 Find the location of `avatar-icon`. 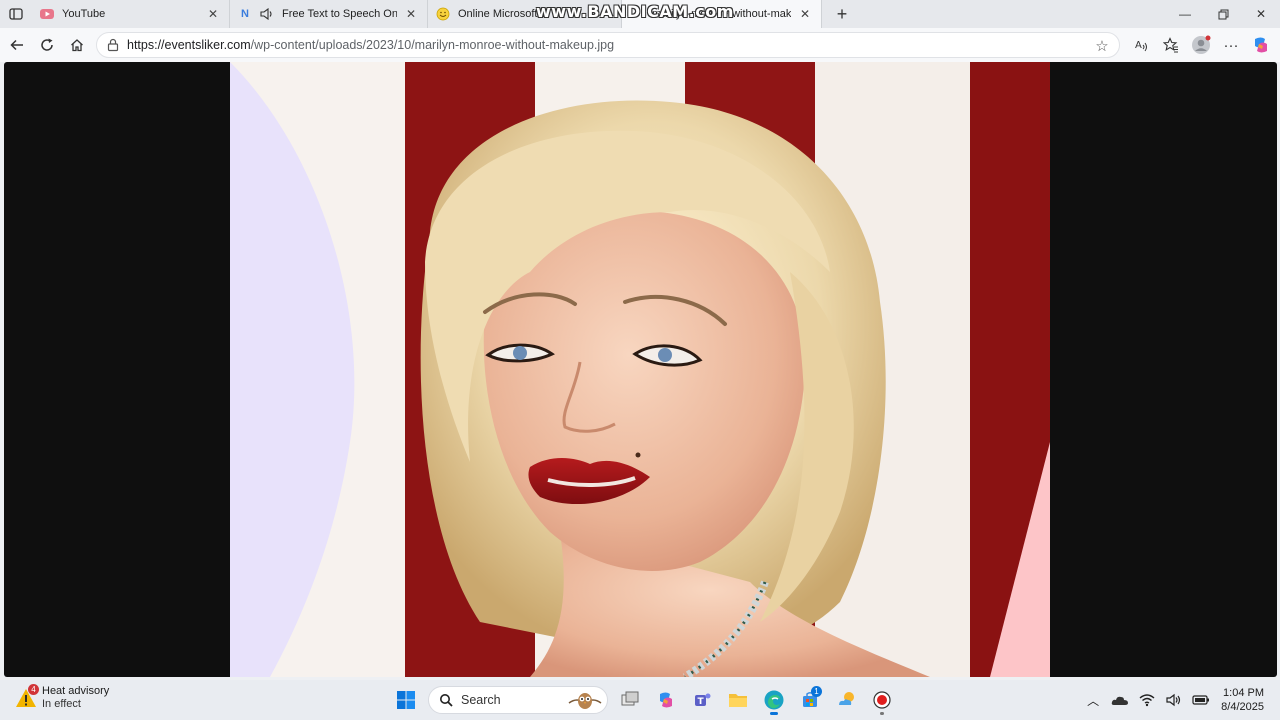

avatar-icon is located at coordinates (1201, 44).